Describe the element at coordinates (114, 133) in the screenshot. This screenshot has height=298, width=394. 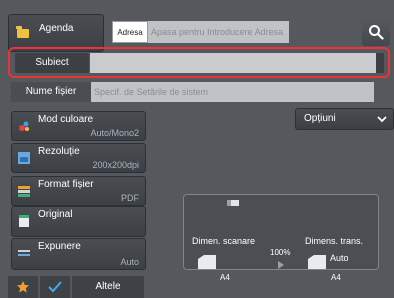
I see `color-mode-value: Auto/Mono2` at that location.